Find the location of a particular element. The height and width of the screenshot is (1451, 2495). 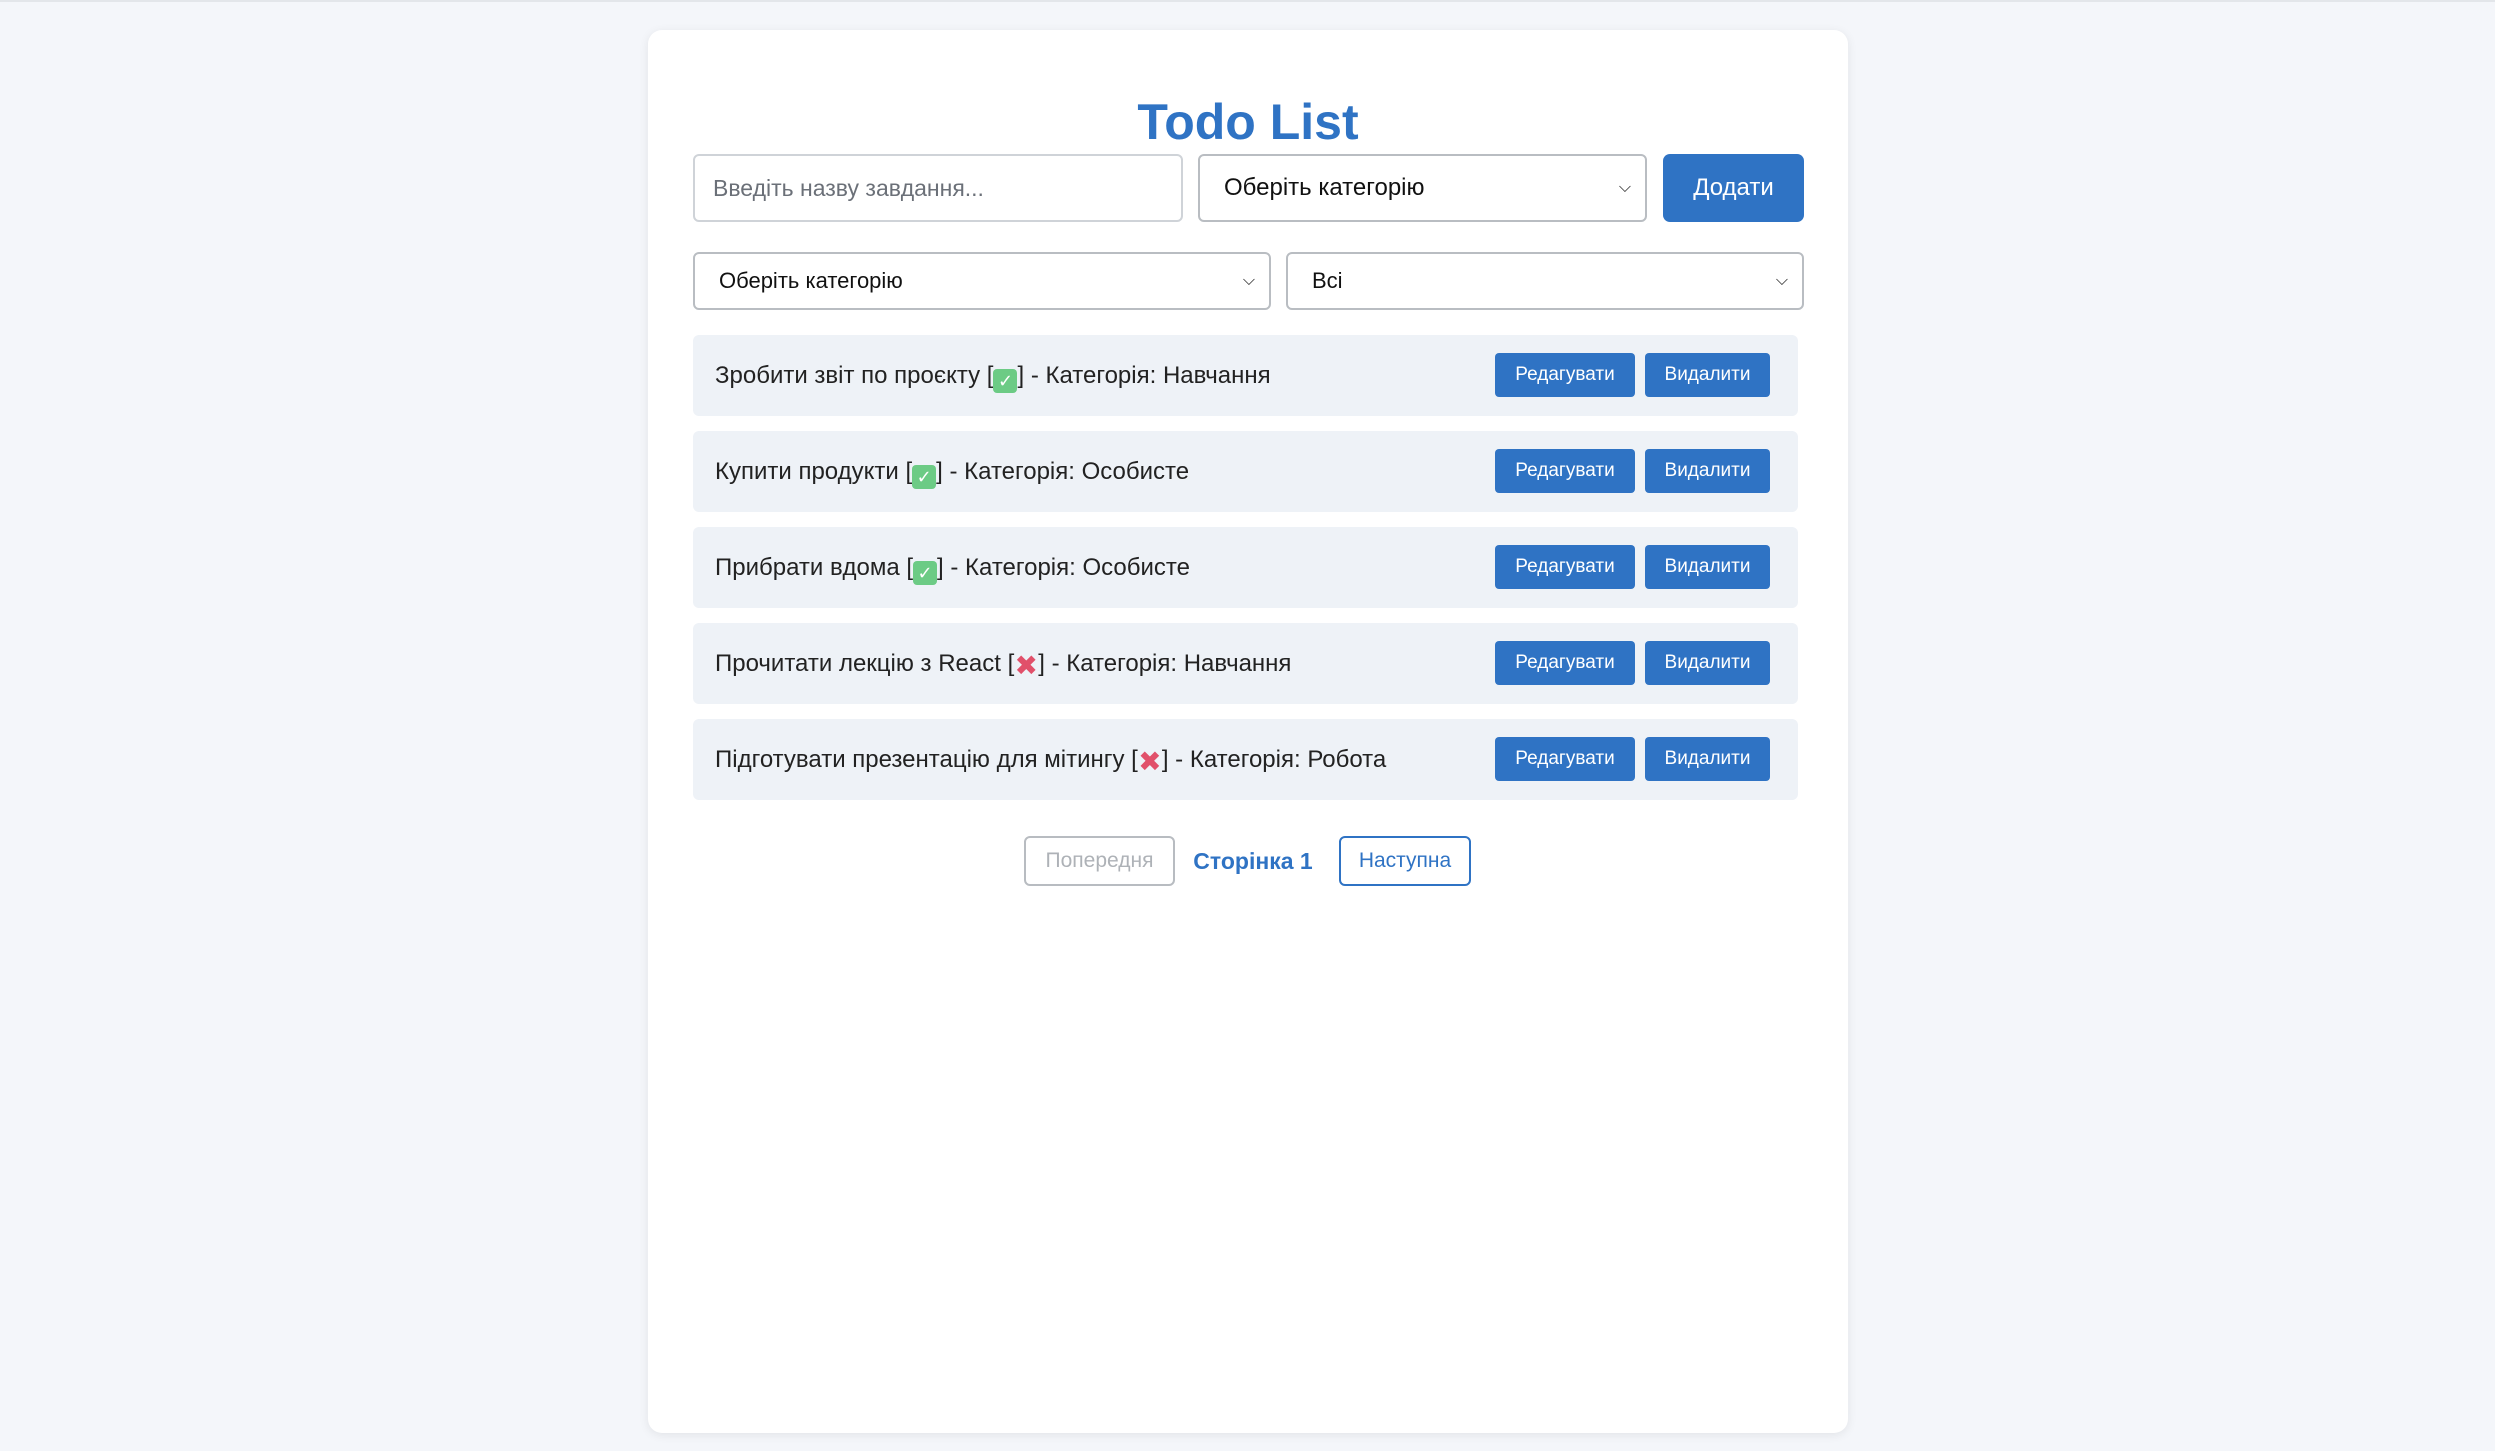

status-filter-select: Всі ⌵ is located at coordinates (1545, 281).